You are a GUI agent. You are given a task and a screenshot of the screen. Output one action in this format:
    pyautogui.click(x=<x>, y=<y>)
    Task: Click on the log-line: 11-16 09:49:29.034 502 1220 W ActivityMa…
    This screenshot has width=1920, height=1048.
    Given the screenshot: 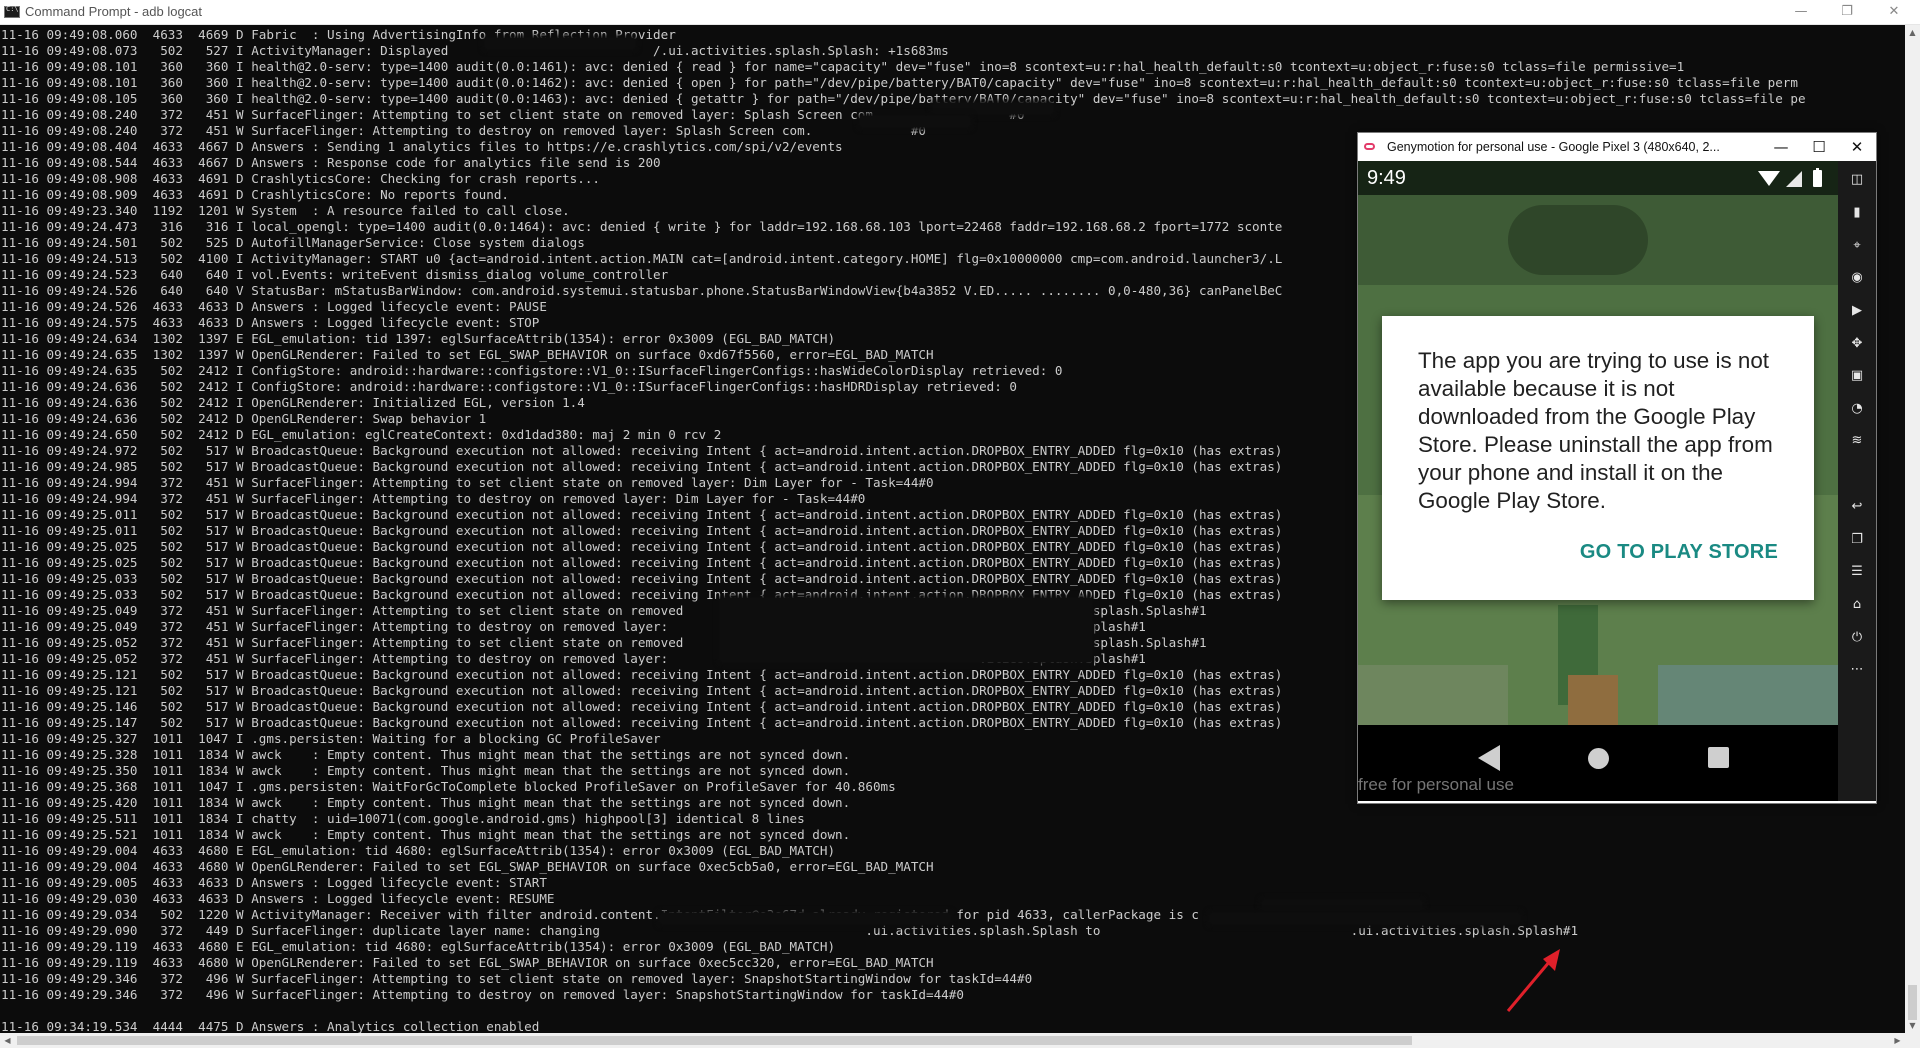 What is the action you would take?
    pyautogui.click(x=600, y=914)
    